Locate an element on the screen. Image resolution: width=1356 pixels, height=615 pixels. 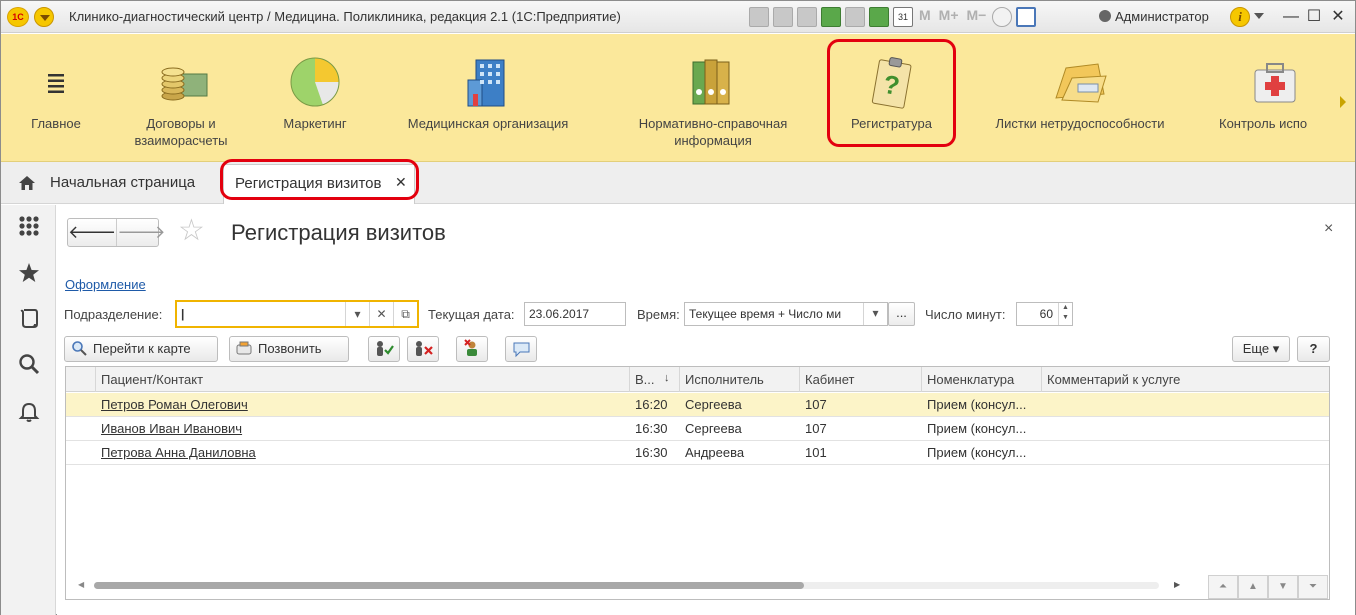
section-reference-info: Нормативно-справочная информация is located at coordinates (713, 98).